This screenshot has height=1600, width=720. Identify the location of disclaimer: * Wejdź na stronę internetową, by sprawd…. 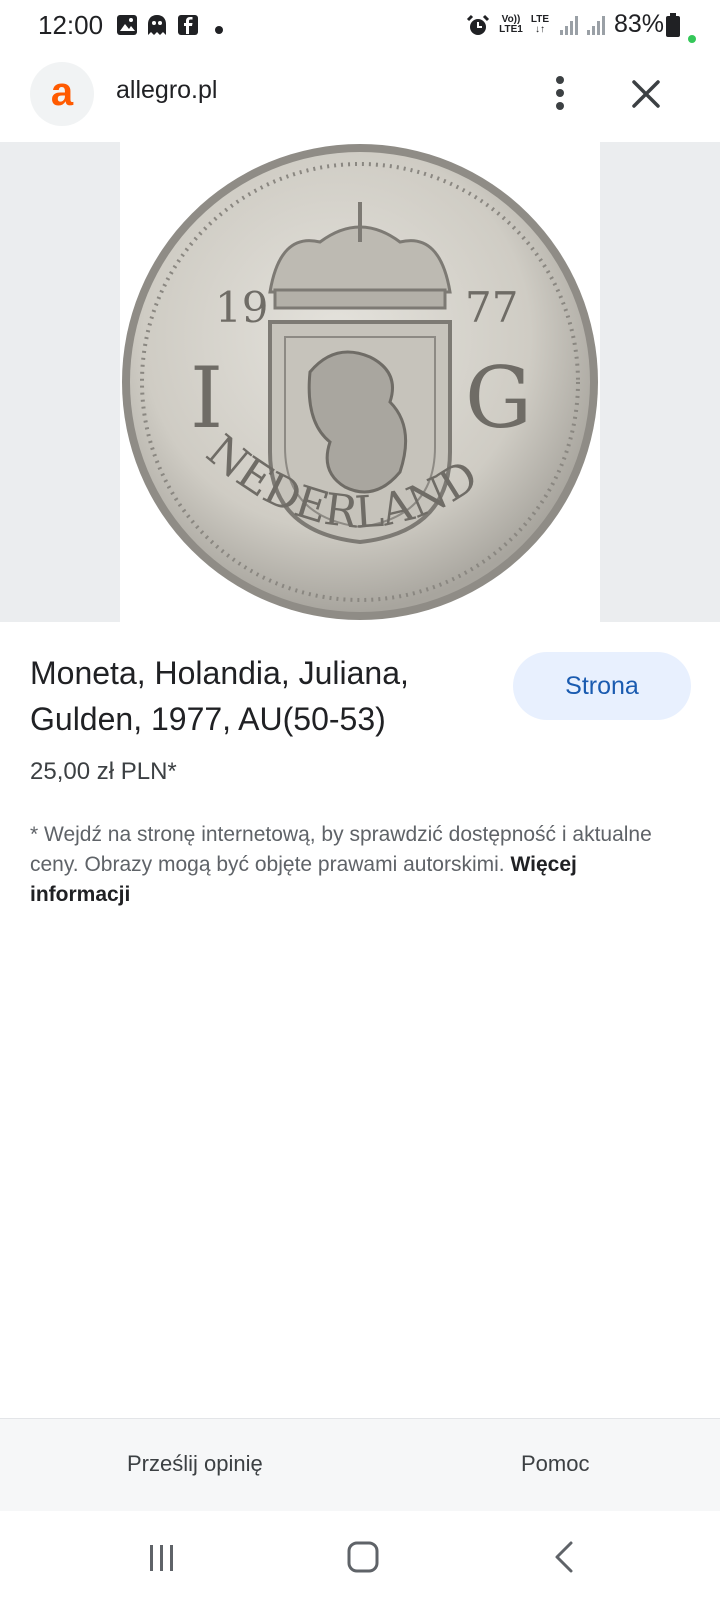
(350, 865).